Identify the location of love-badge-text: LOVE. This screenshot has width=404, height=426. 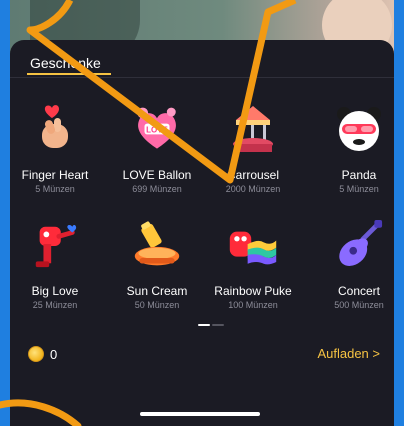
(157, 130).